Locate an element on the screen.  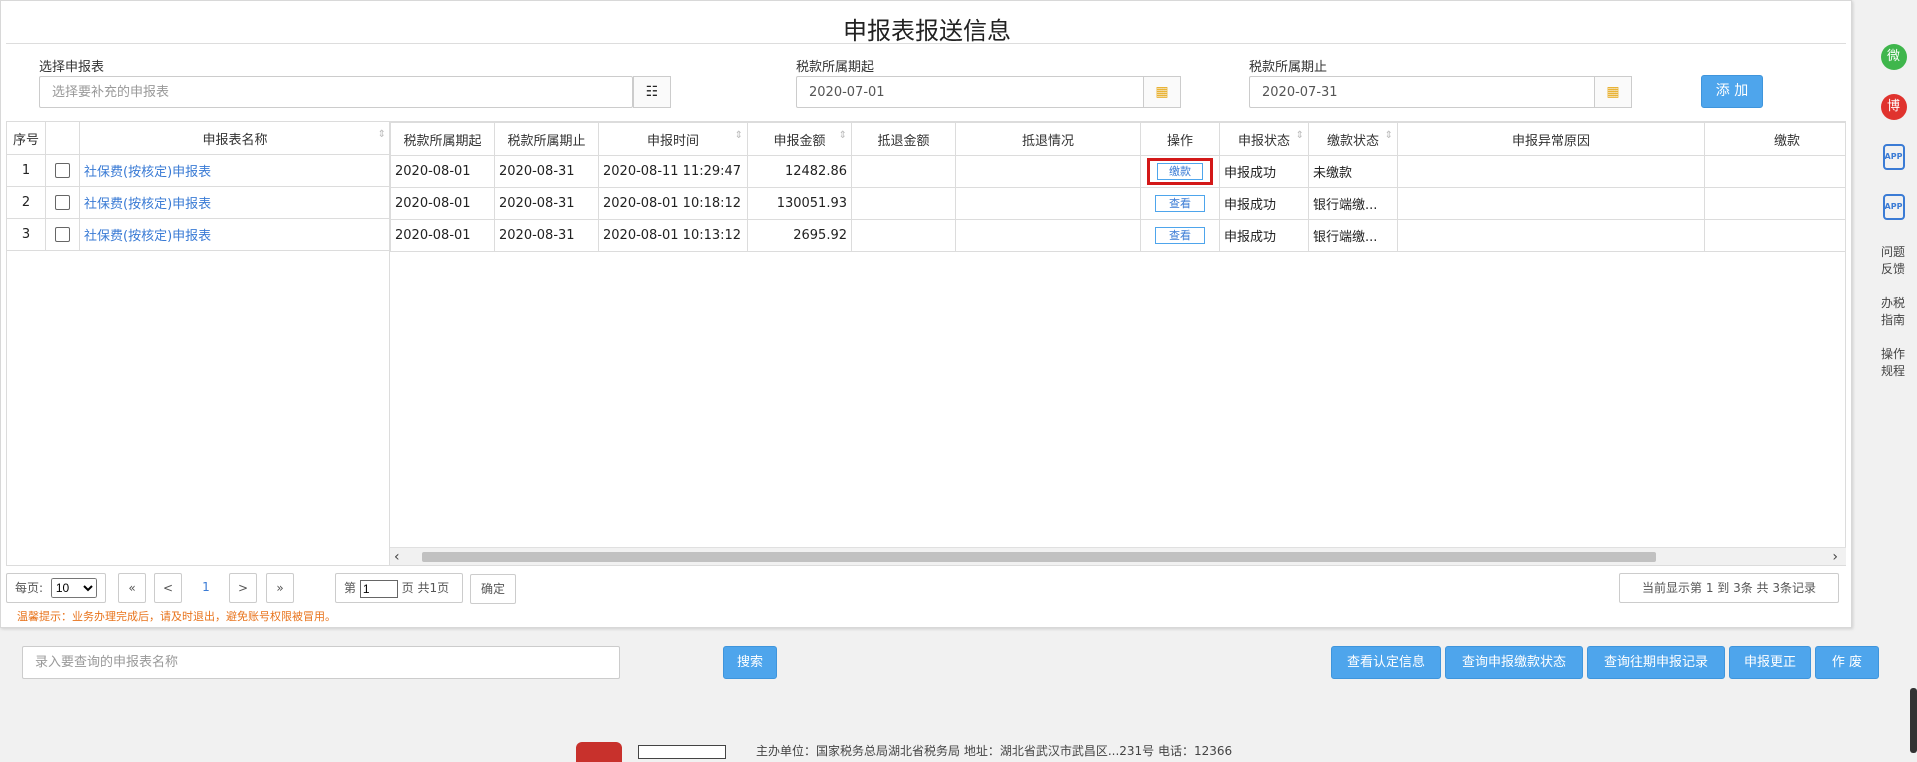
report-select-input is located at coordinates (336, 92).